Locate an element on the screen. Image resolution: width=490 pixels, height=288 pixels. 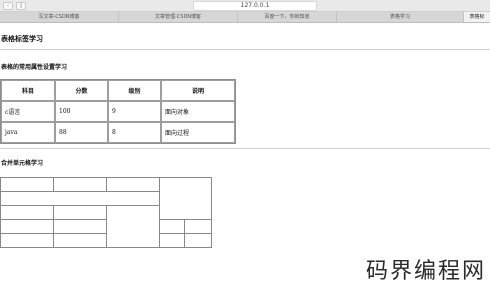
cell-note: 面向对象 is located at coordinates (198, 111).